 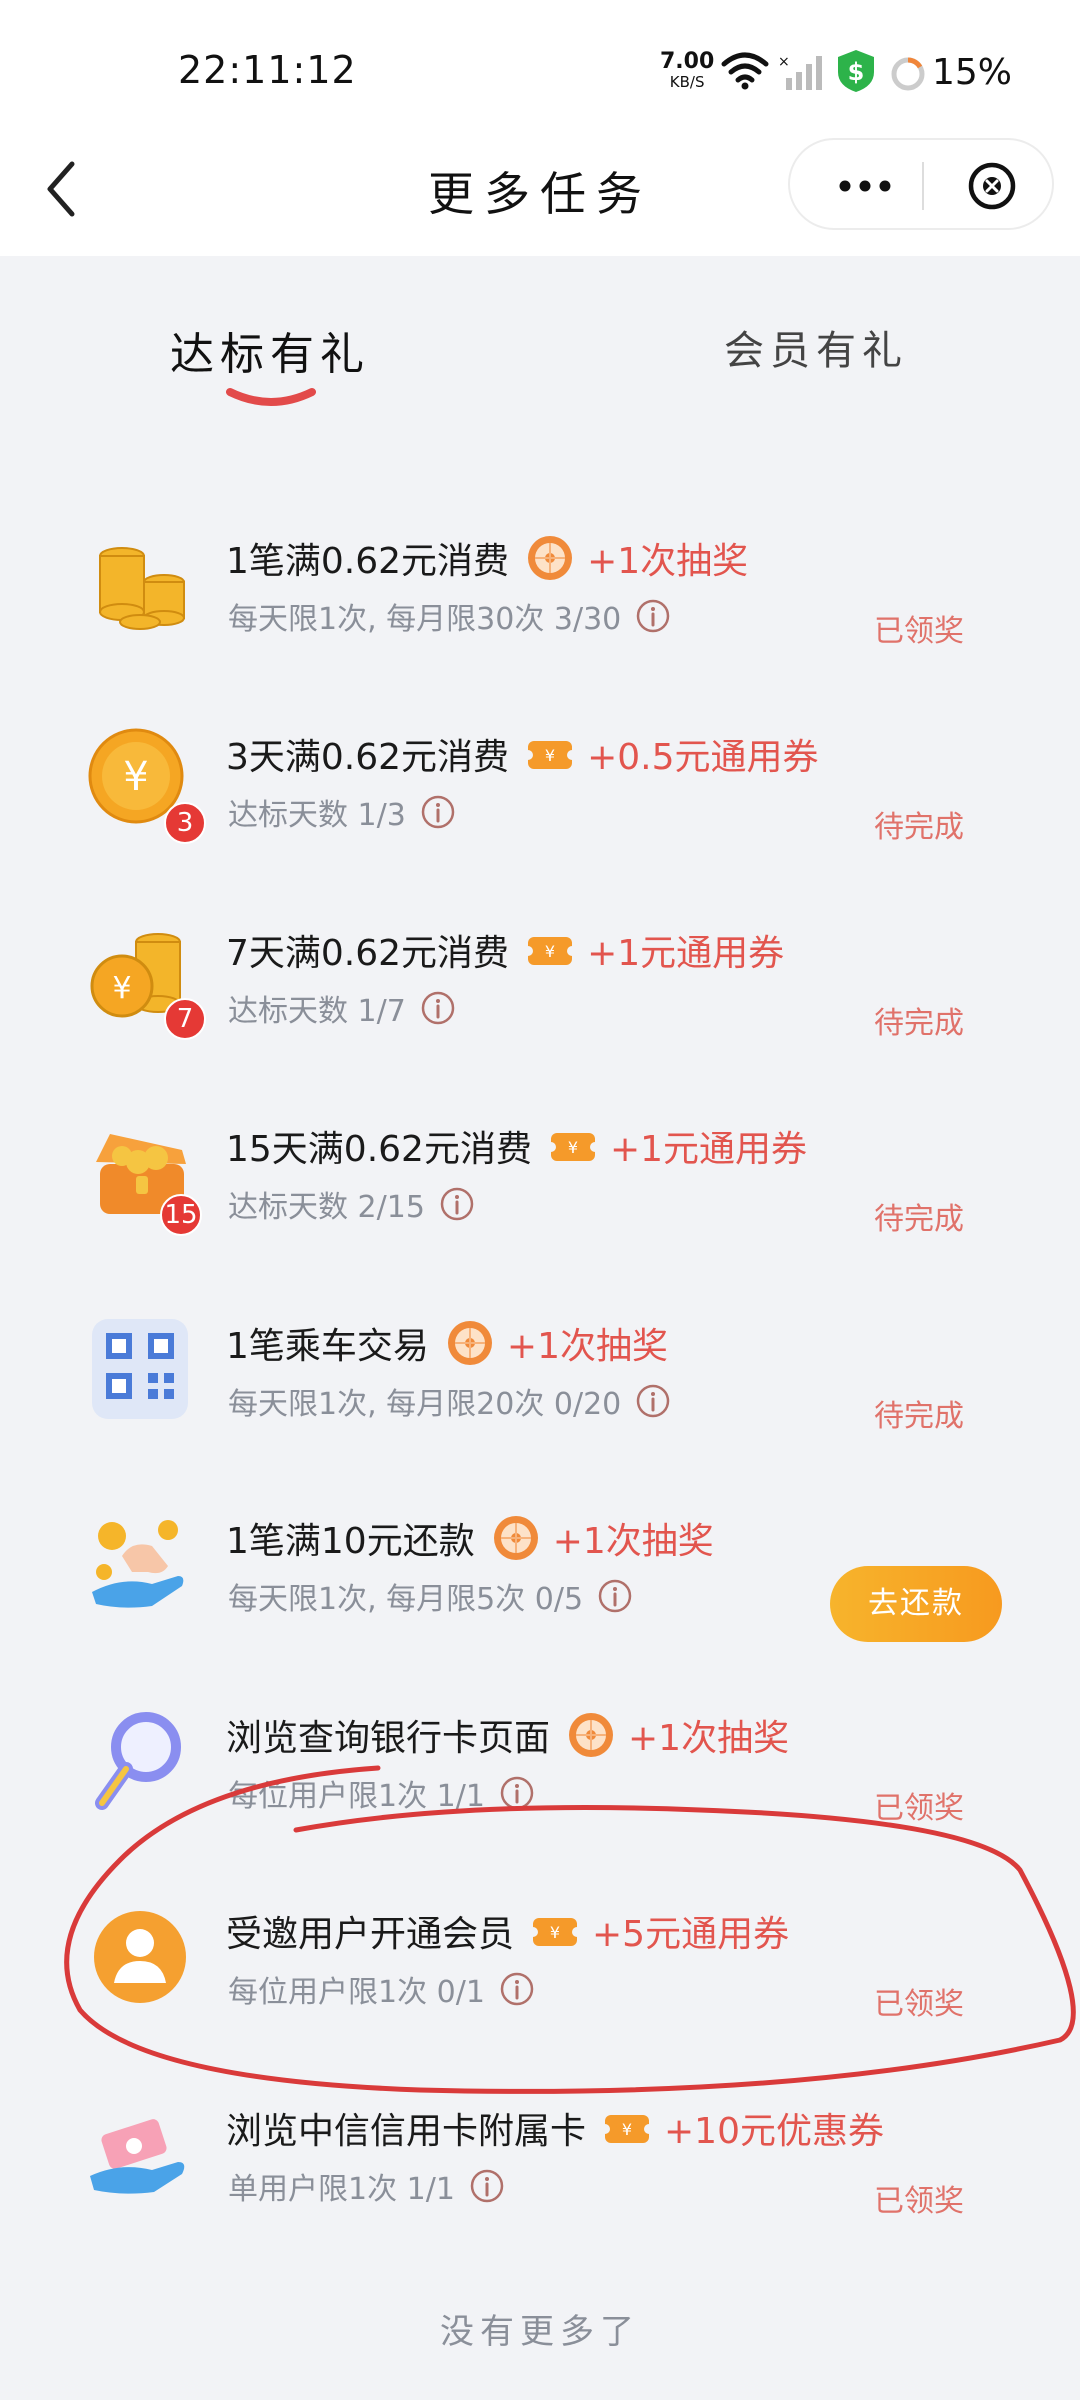 I want to click on shield-dollar-icon: $, so click(x=856, y=71).